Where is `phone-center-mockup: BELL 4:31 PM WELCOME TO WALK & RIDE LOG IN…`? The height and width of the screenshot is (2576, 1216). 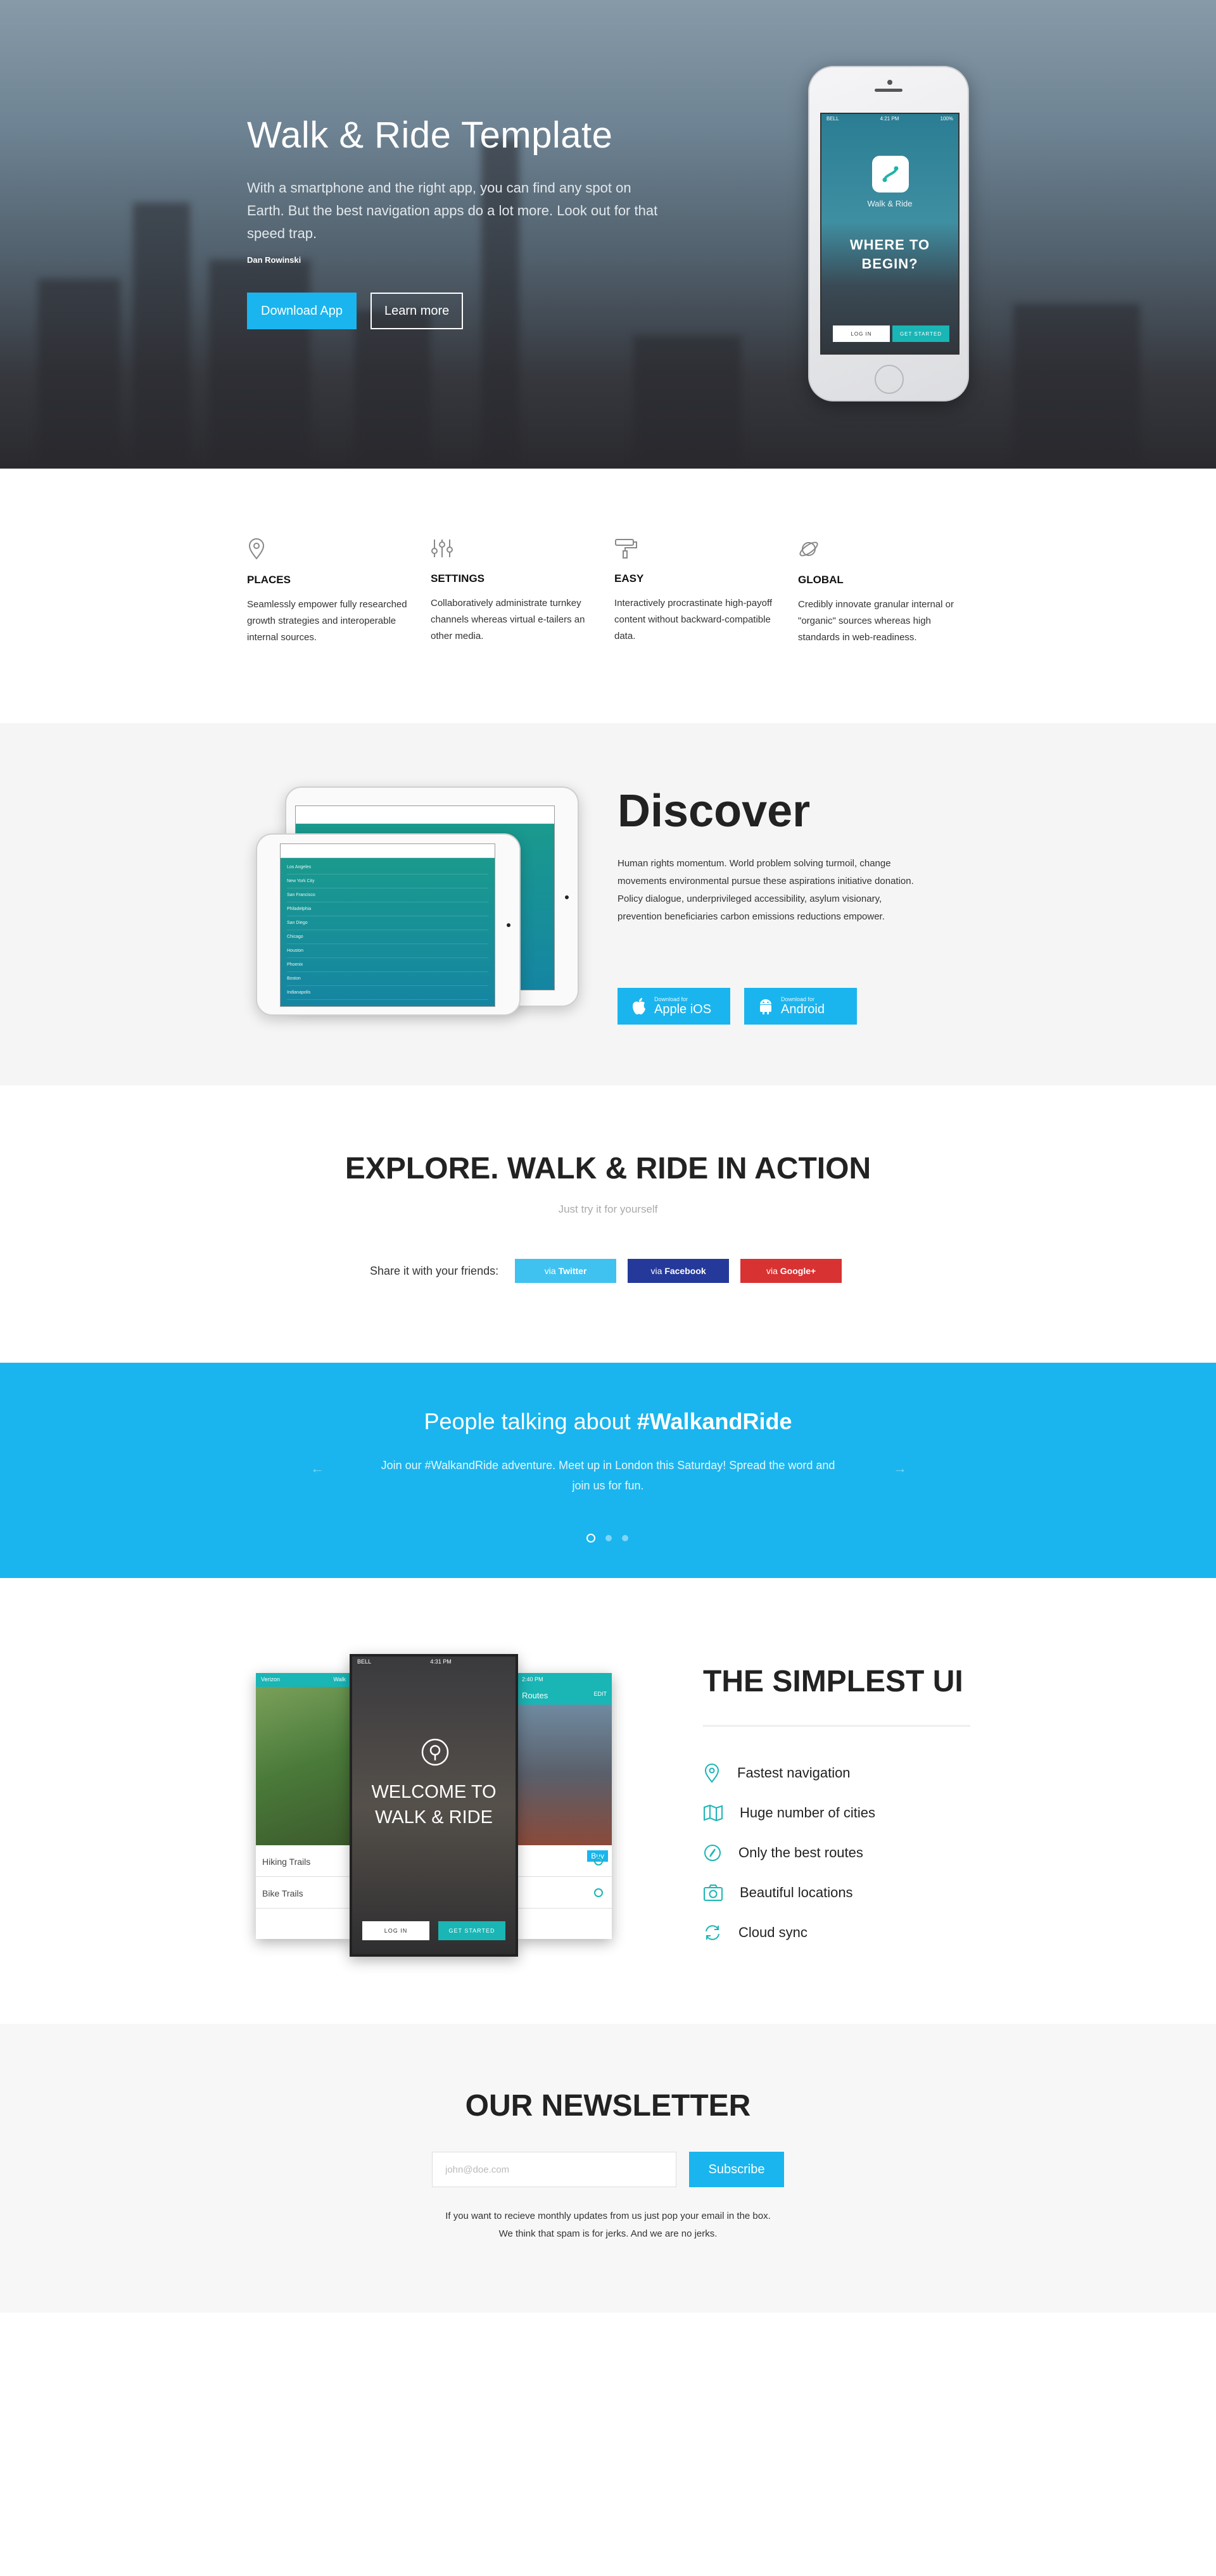
phone-center-mockup: BELL 4:31 PM WELCOME TO WALK & RIDE LOG IN… is located at coordinates (434, 1805).